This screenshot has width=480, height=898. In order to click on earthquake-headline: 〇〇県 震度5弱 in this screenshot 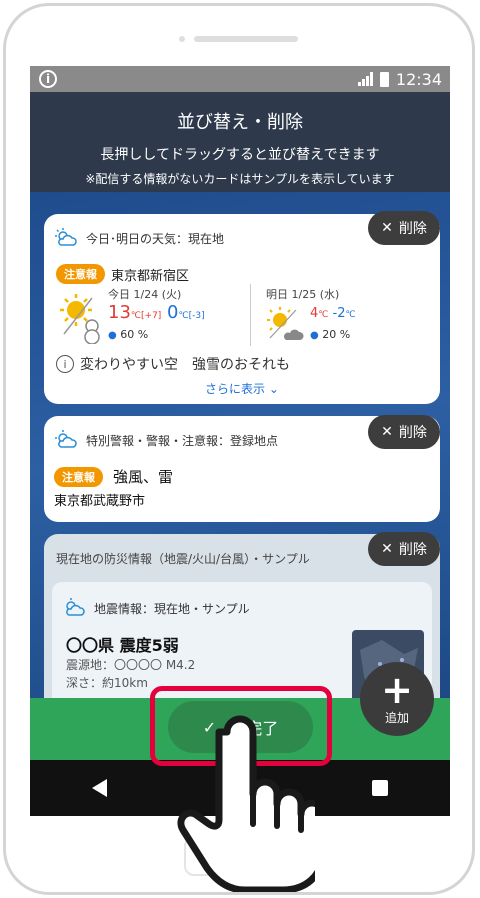, I will do `click(122, 645)`.